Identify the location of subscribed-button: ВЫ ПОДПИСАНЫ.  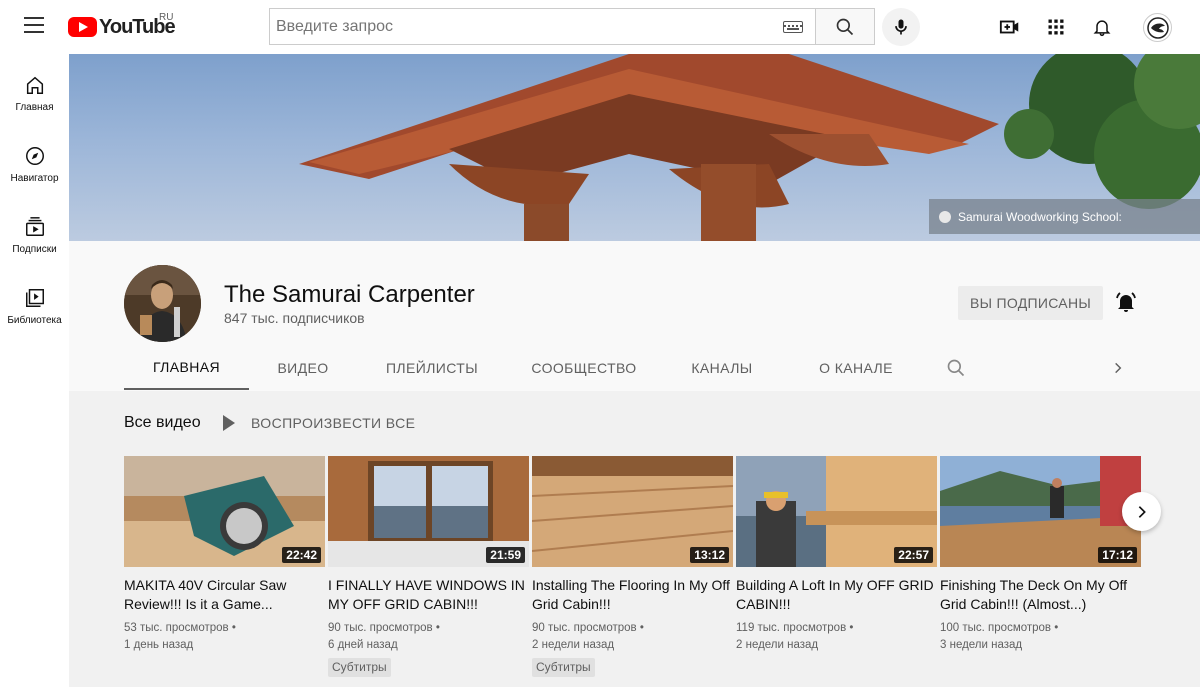
(1030, 303).